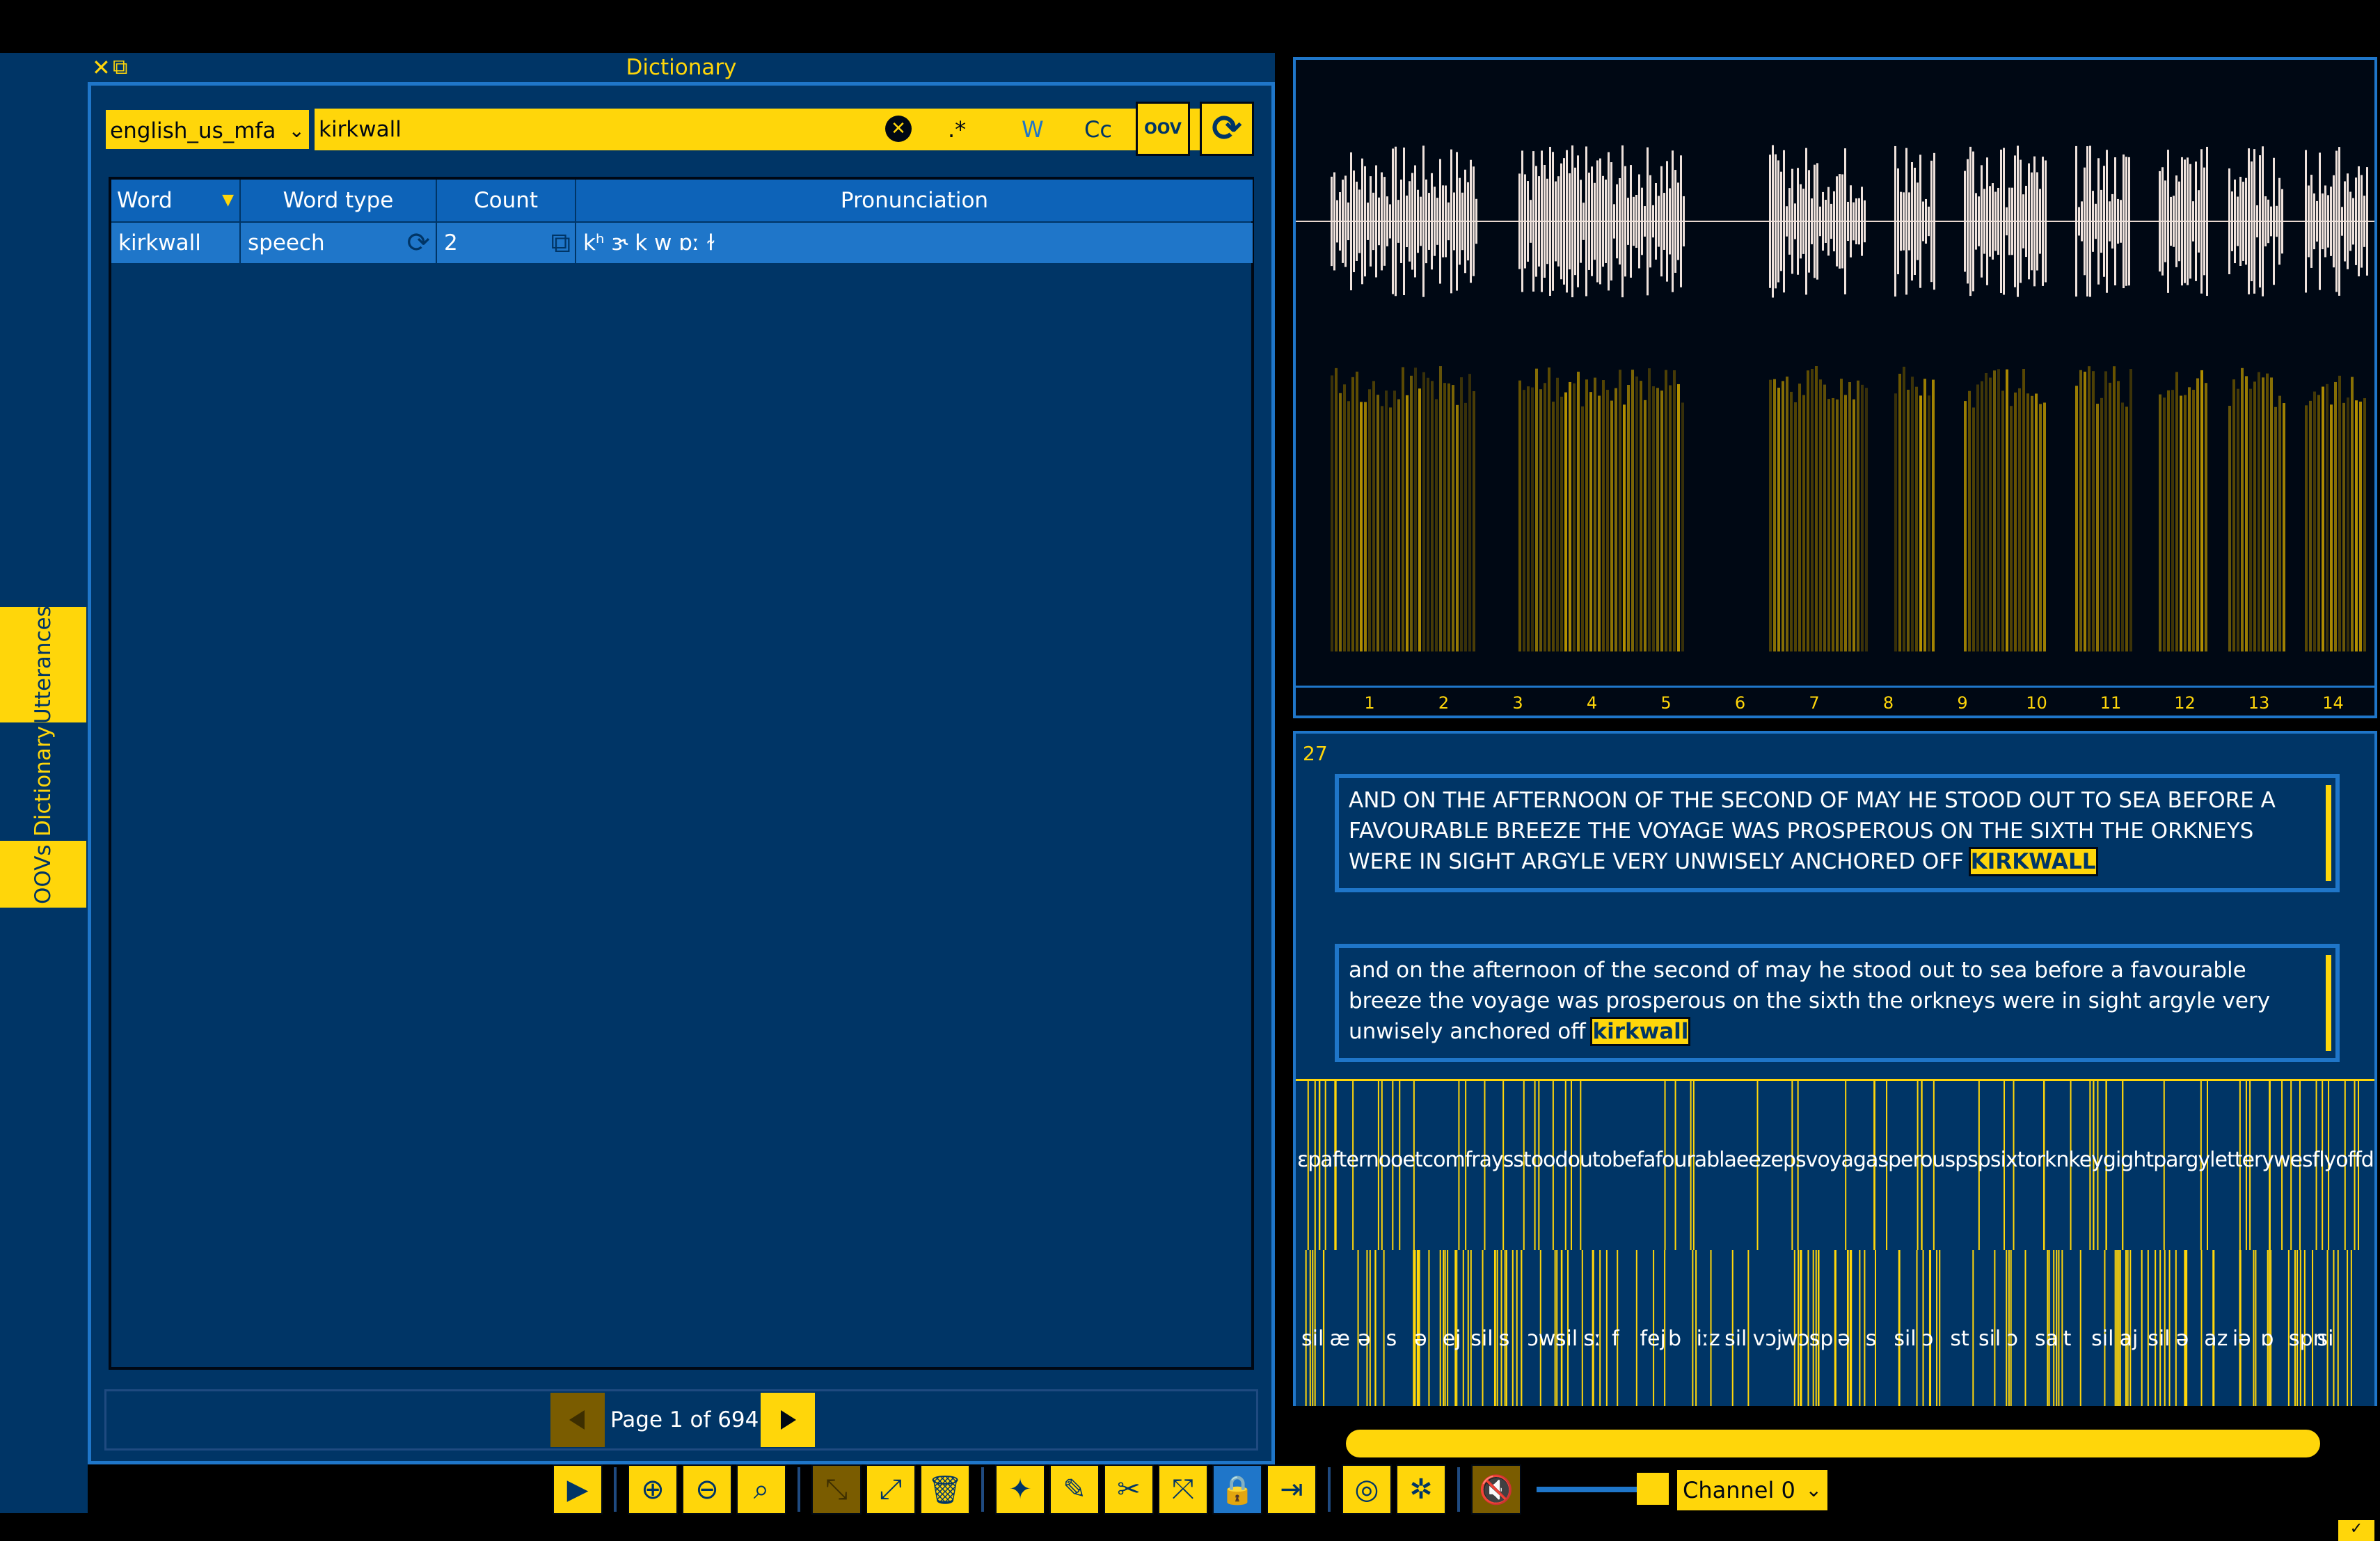 This screenshot has height=1541, width=2380. I want to click on toolbar-separator, so click(615, 1489).